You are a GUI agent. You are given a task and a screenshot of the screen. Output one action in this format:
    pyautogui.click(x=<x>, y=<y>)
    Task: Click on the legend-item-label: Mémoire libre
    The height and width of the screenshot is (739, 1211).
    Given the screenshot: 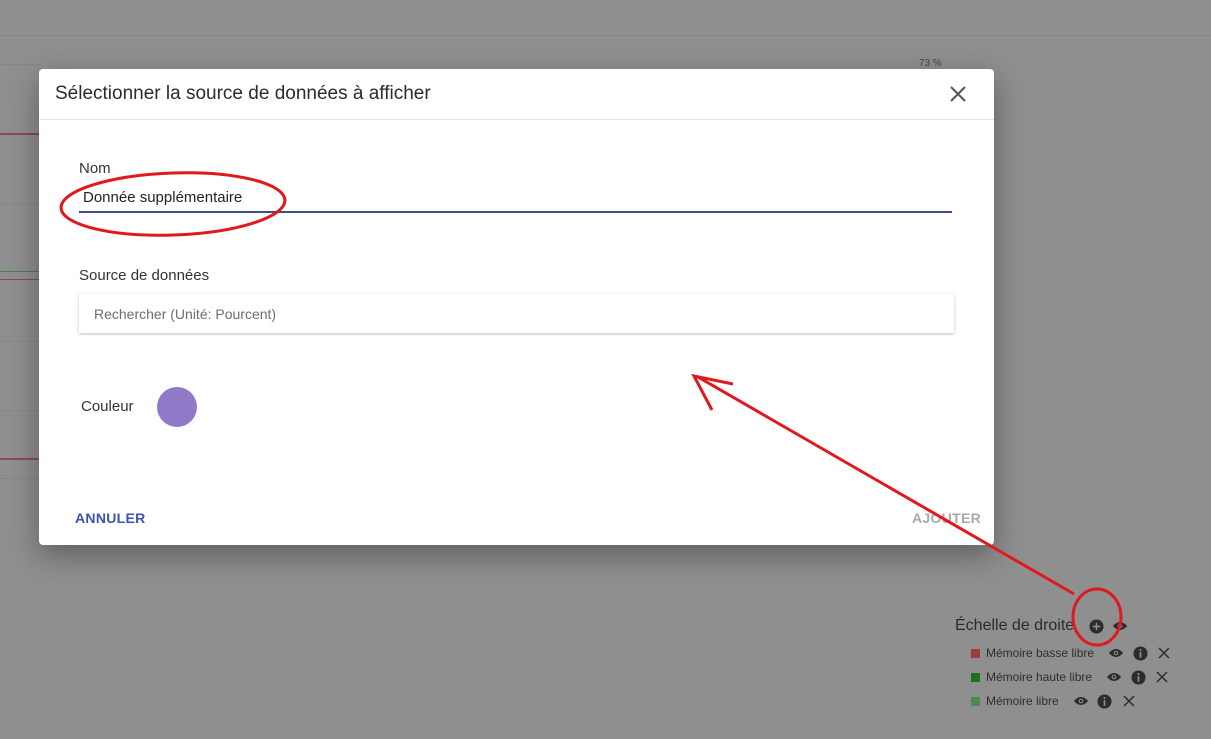 What is the action you would take?
    pyautogui.click(x=1022, y=701)
    